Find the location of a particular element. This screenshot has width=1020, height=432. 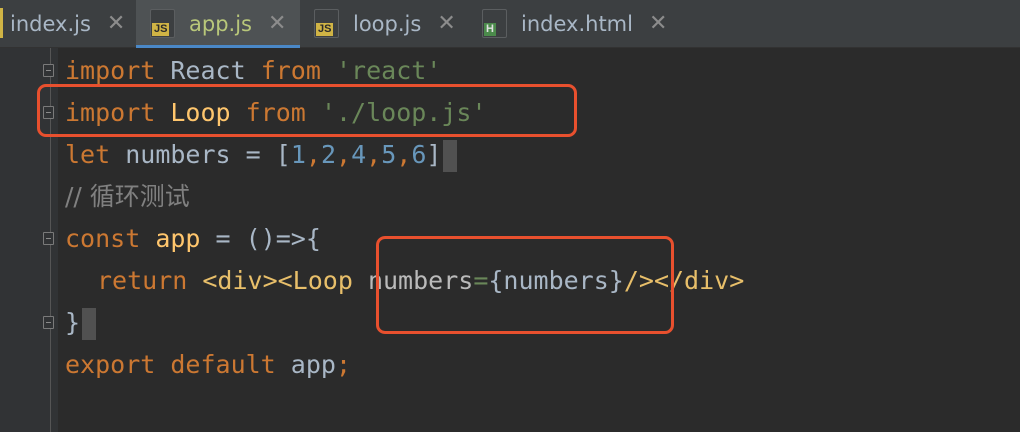

annotation-box-numbers-prop is located at coordinates (525, 285).